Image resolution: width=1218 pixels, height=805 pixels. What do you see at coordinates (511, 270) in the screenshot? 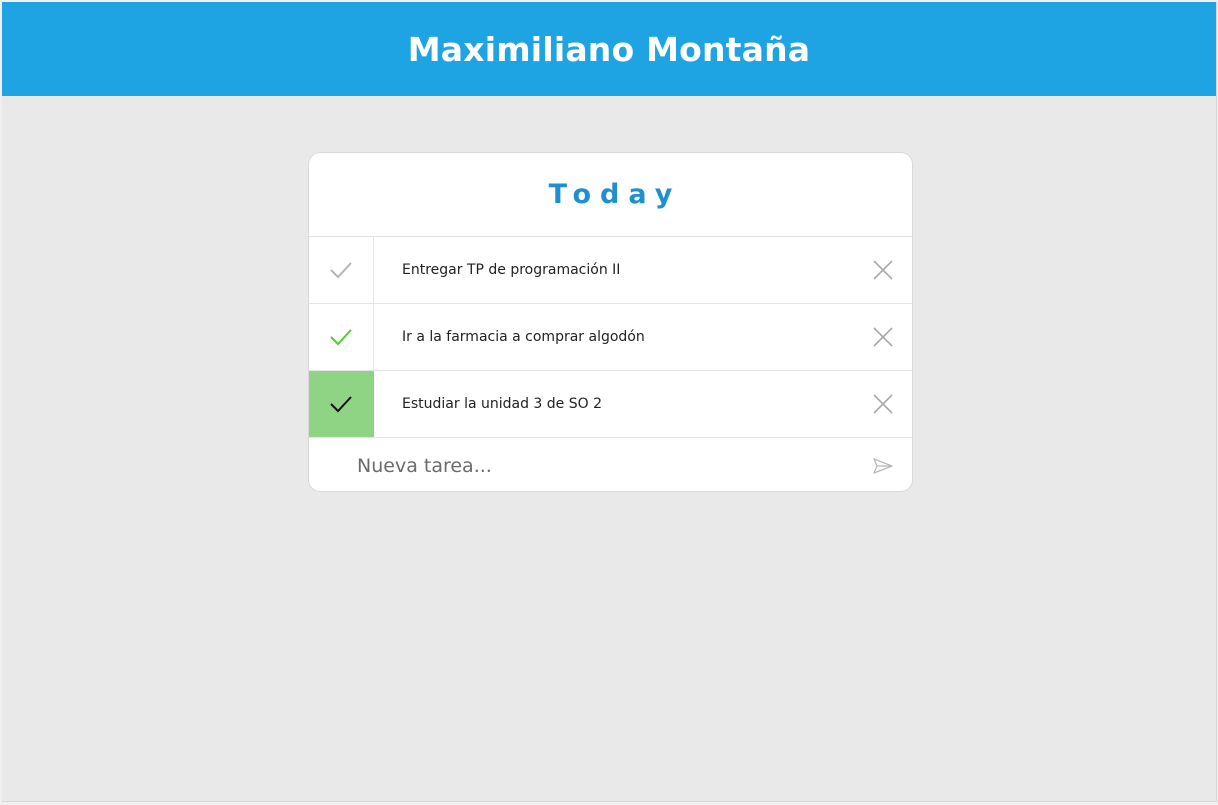
I see `task-label: Entregar TP de programación II` at bounding box center [511, 270].